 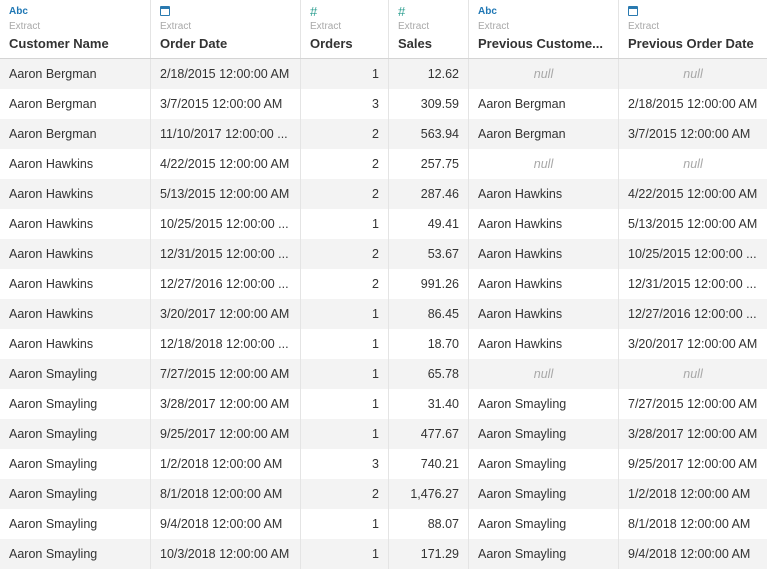 What do you see at coordinates (429, 194) in the screenshot?
I see `sales-cell: 287.46` at bounding box center [429, 194].